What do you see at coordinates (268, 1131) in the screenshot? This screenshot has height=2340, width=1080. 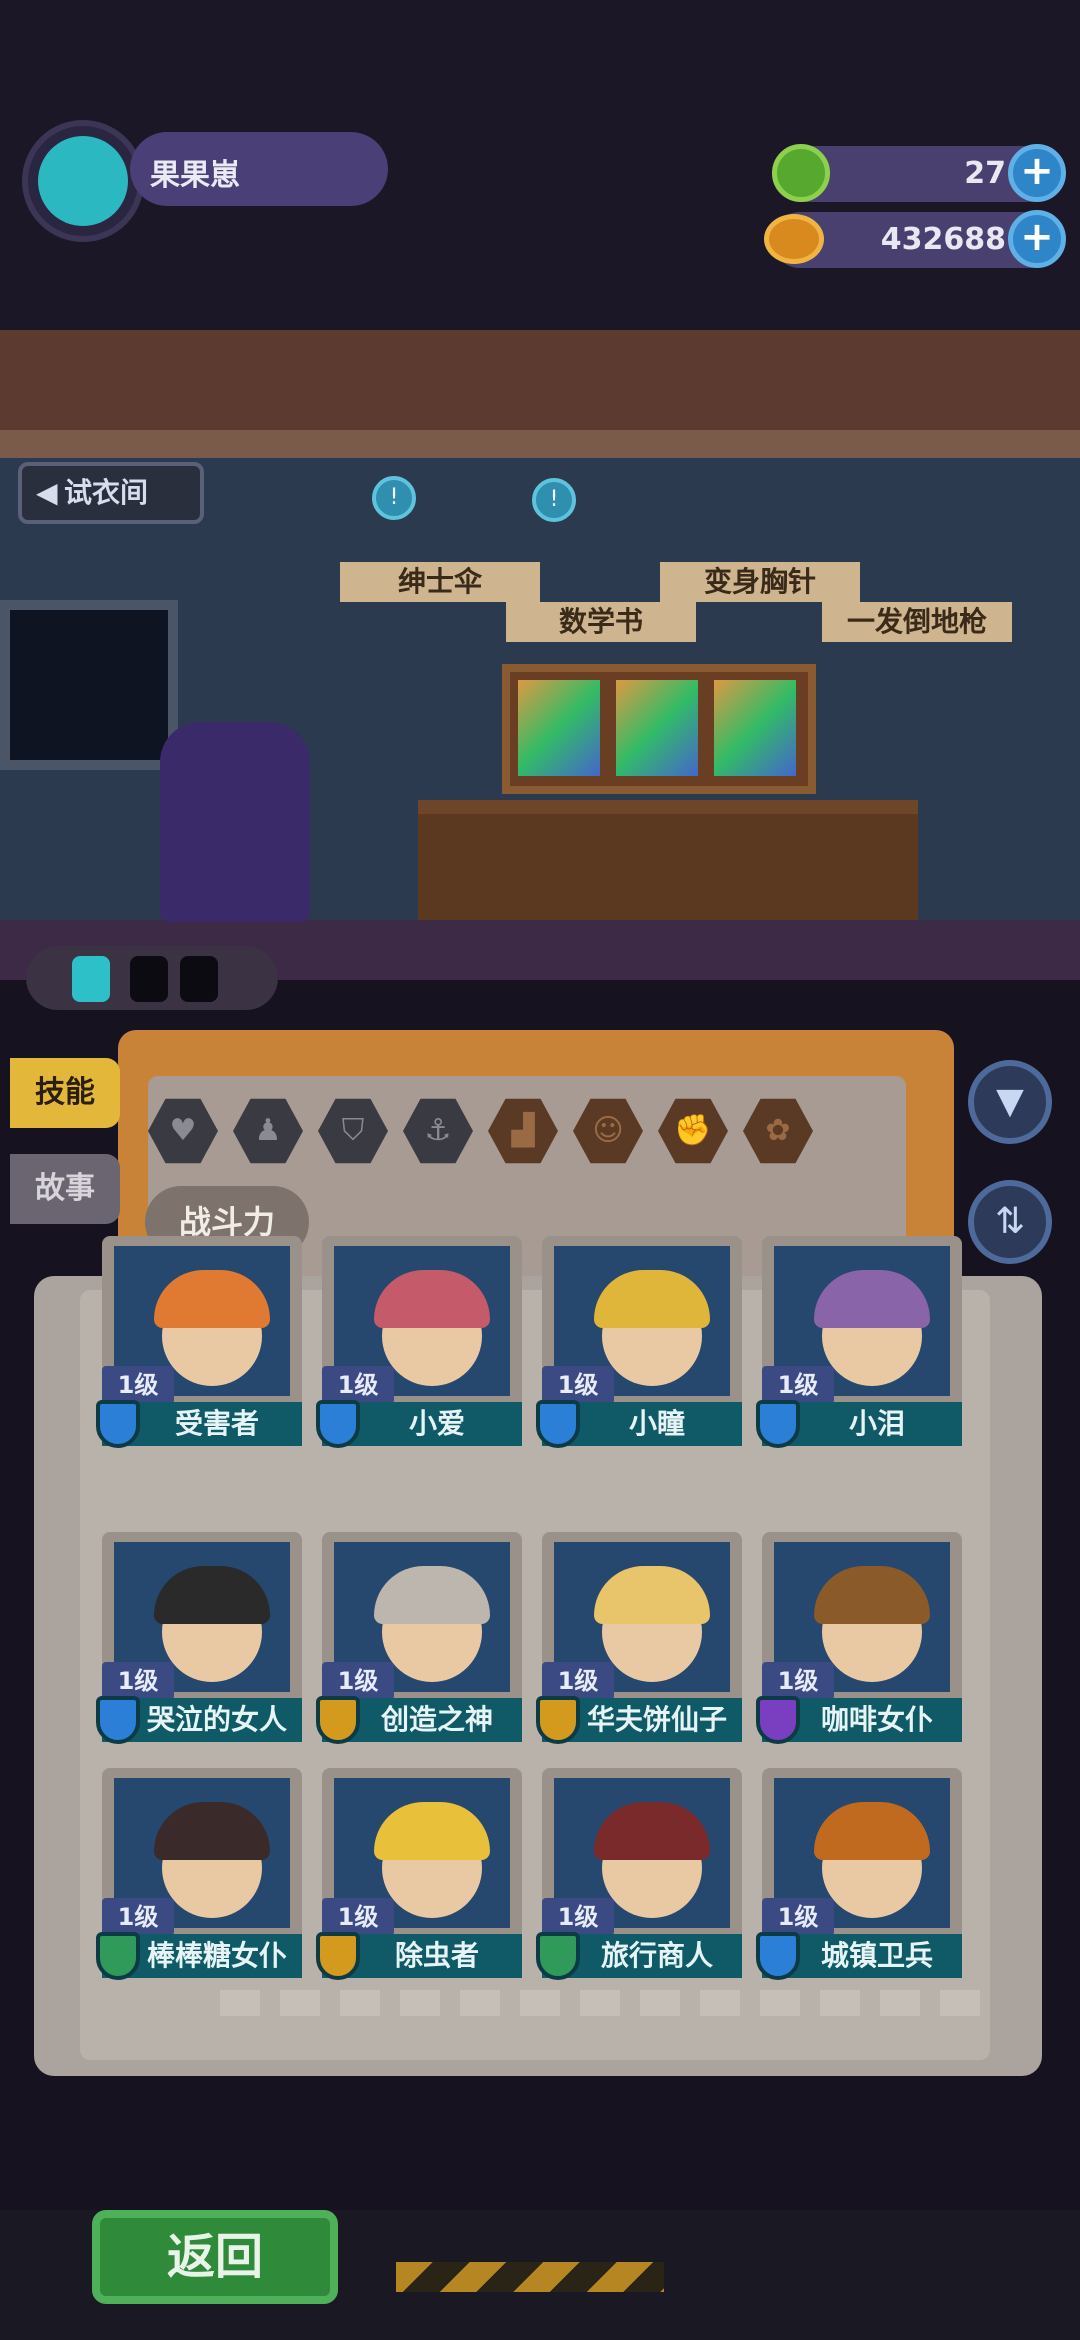 I see `bell-icon: ♟` at bounding box center [268, 1131].